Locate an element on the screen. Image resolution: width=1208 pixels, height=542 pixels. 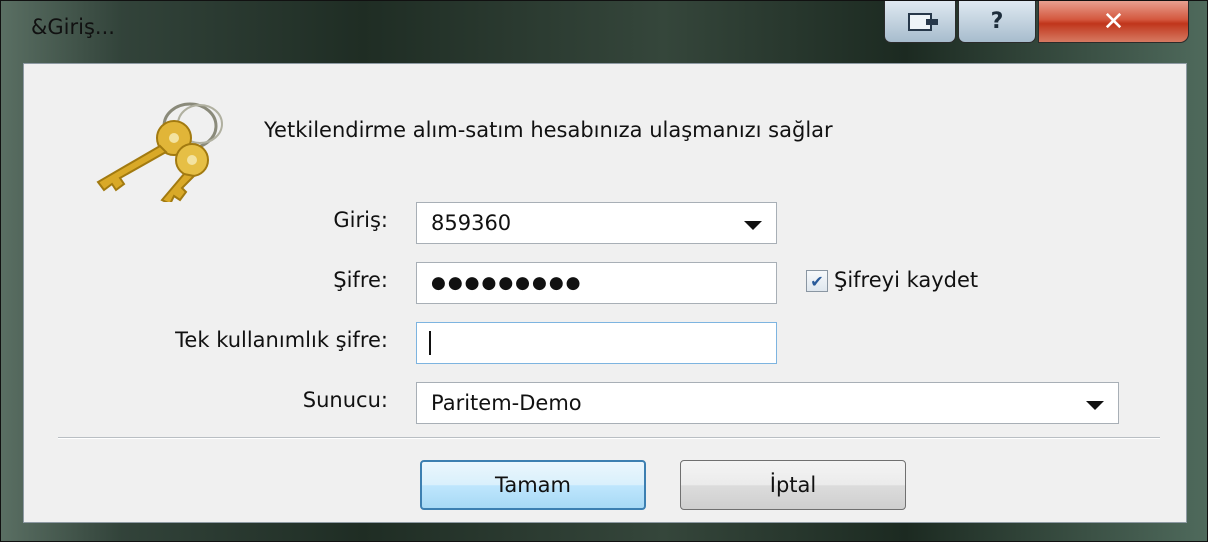
login-combobox: 859360 is located at coordinates (596, 223).